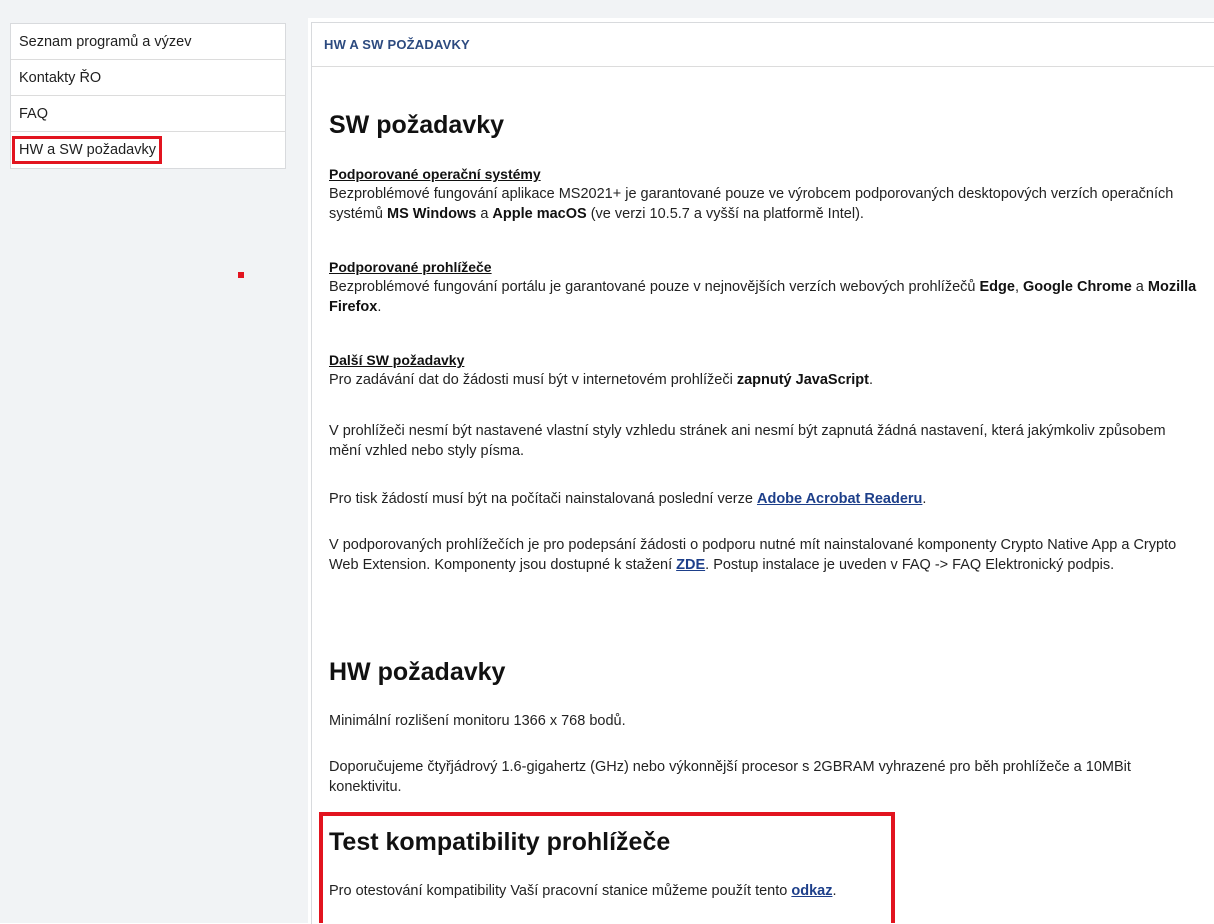 This screenshot has height=924, width=1214. Describe the element at coordinates (607, 867) in the screenshot. I see `test-highlight-box` at that location.